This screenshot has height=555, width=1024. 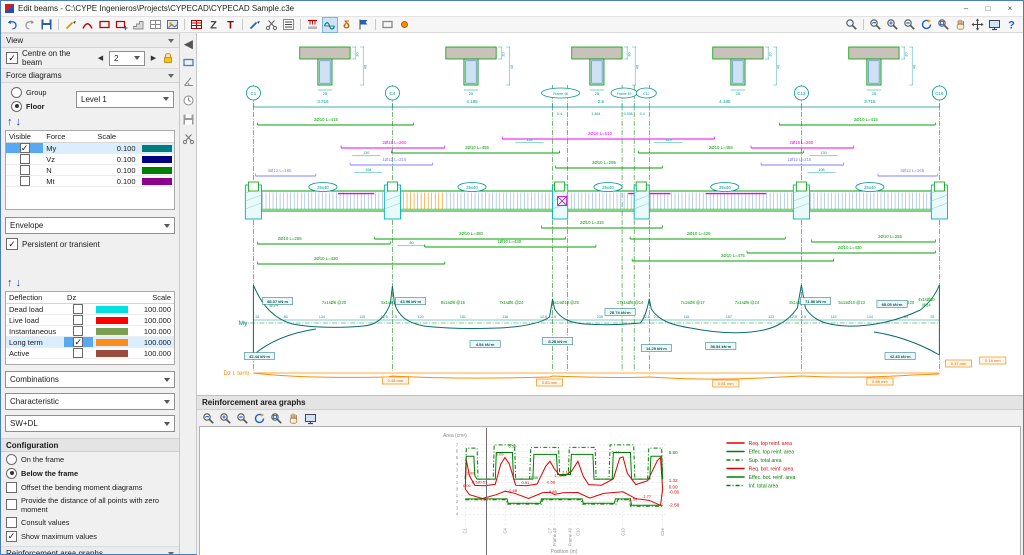 I want to click on config-check-consult-values: Consult values, so click(x=90, y=522).